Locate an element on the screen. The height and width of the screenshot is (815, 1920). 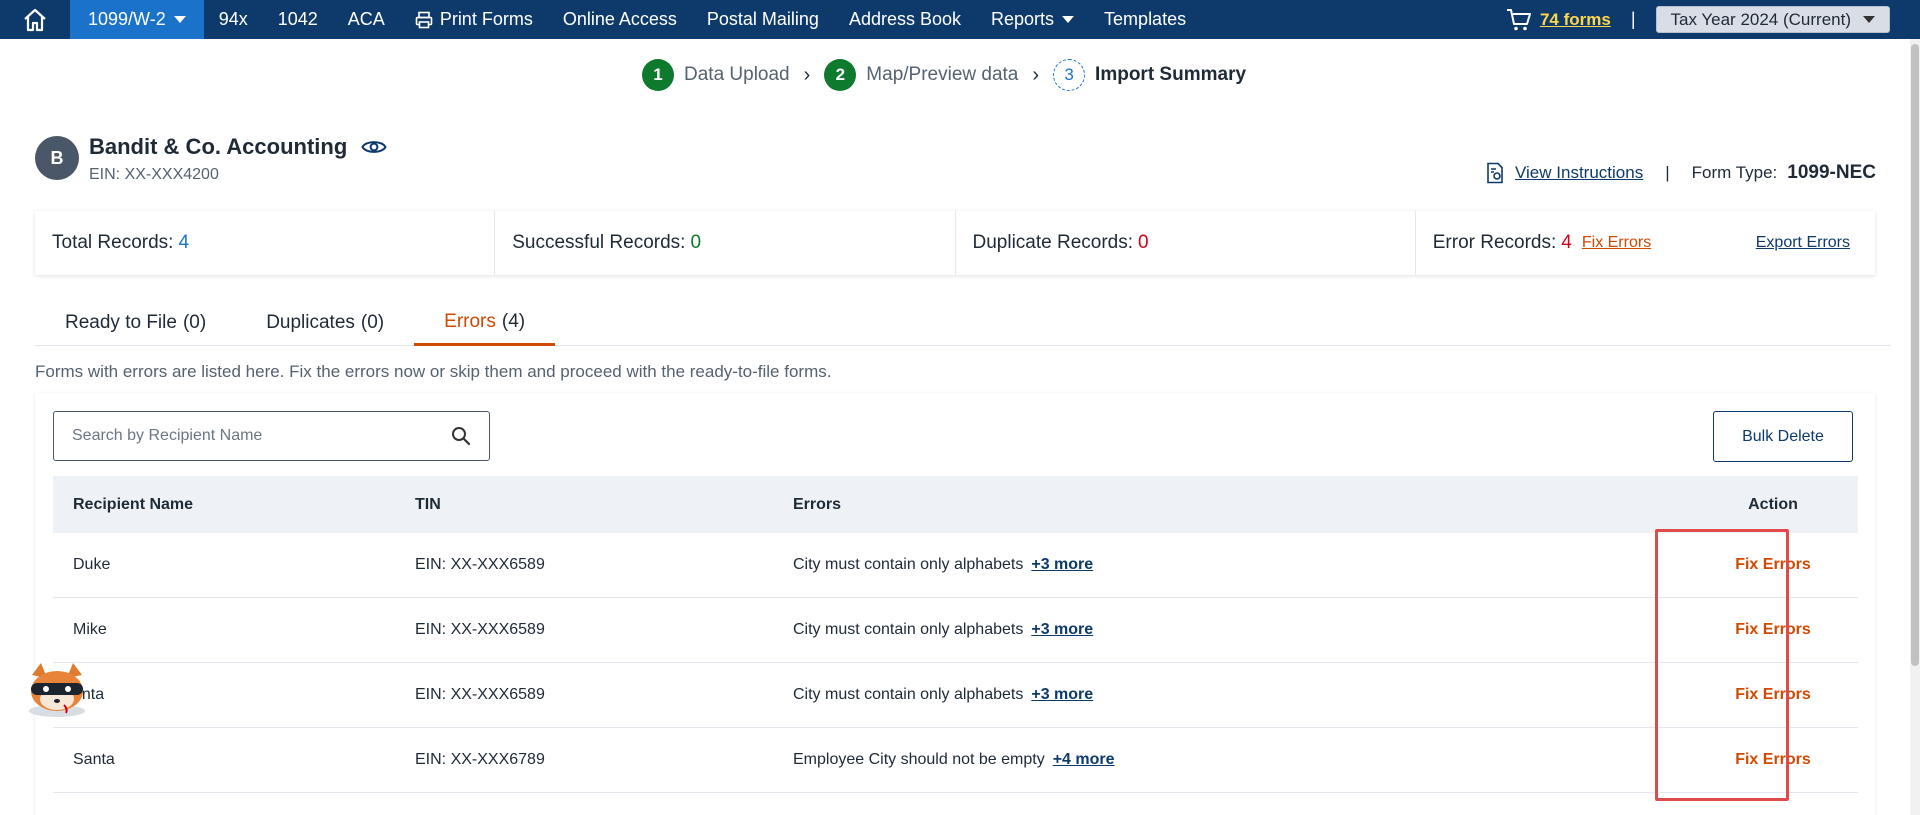
duplicate-records: Duplicate Records: 0 is located at coordinates (1186, 243).